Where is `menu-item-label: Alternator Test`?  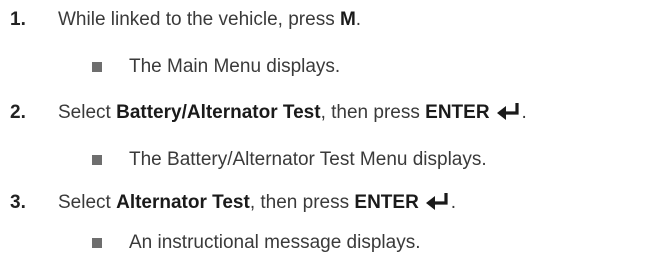 menu-item-label: Alternator Test is located at coordinates (183, 202).